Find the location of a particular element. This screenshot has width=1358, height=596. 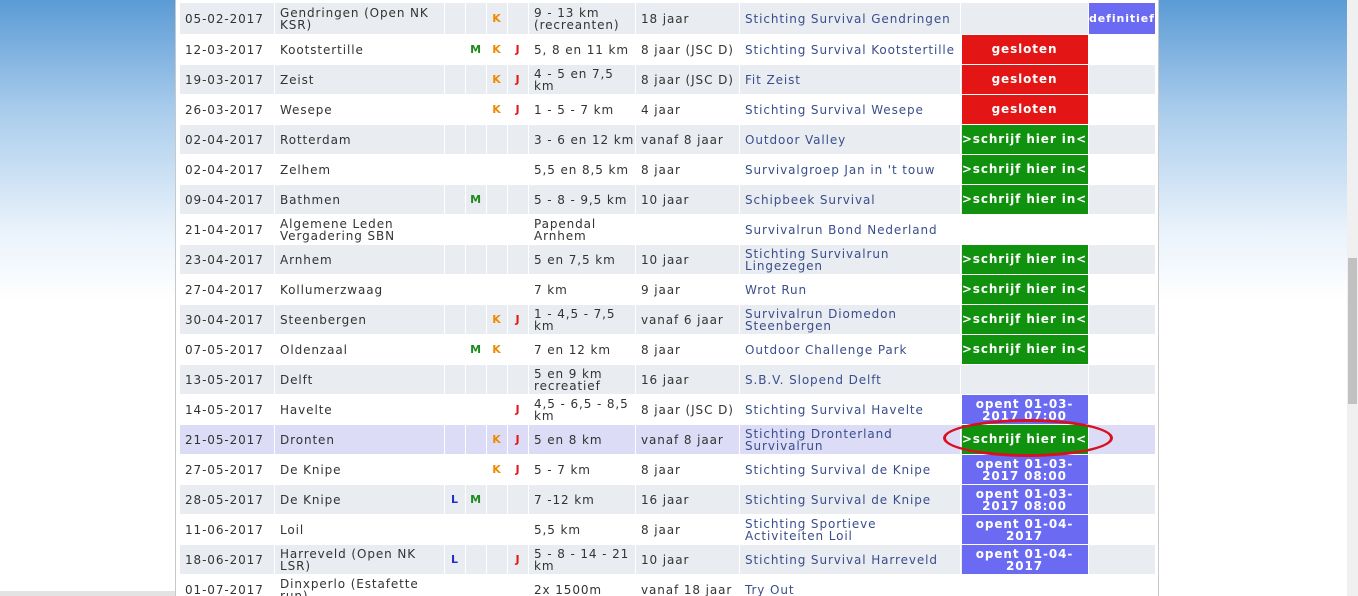

event-date: 18-06-2017 is located at coordinates (227, 559).